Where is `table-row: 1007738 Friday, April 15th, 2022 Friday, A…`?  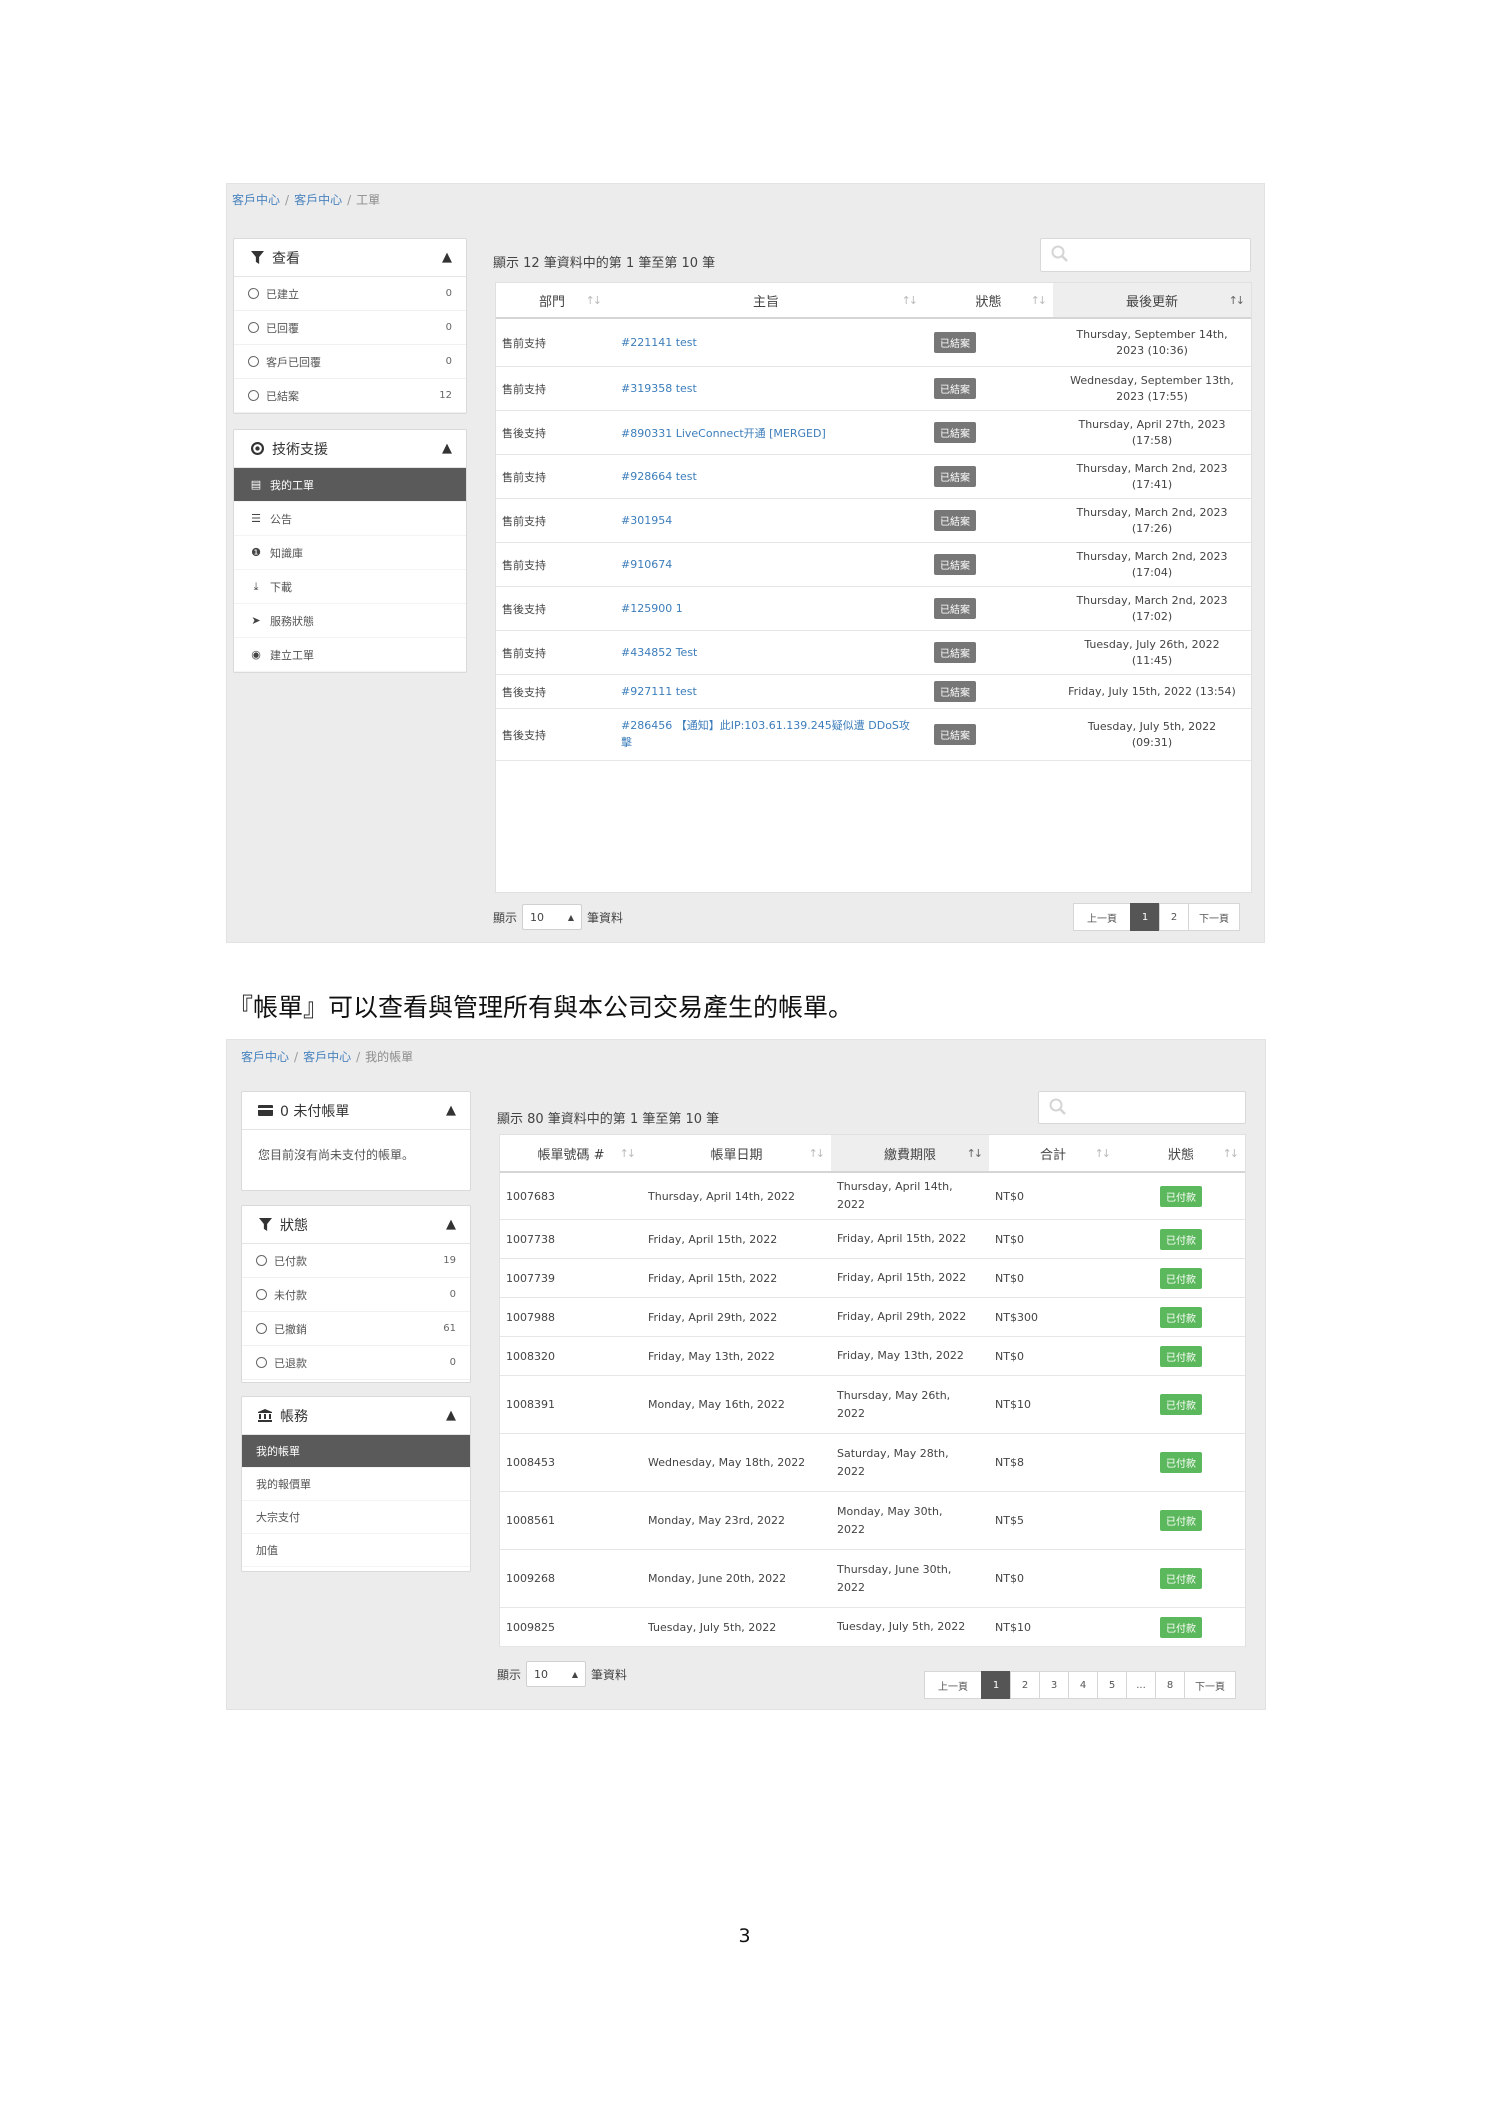
table-row: 1007738 Friday, April 15th, 2022 Friday, A… is located at coordinates (872, 1239).